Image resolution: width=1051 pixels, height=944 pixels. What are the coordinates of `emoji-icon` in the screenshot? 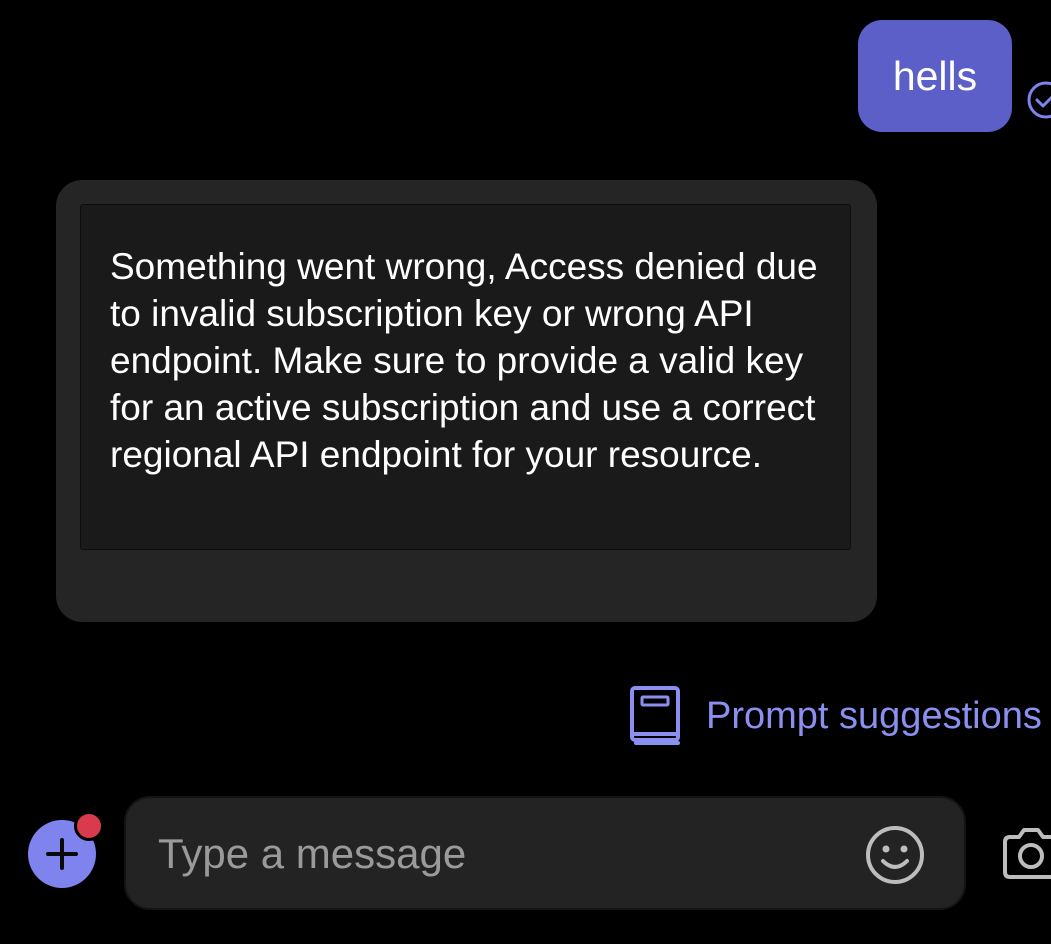 It's located at (895, 855).